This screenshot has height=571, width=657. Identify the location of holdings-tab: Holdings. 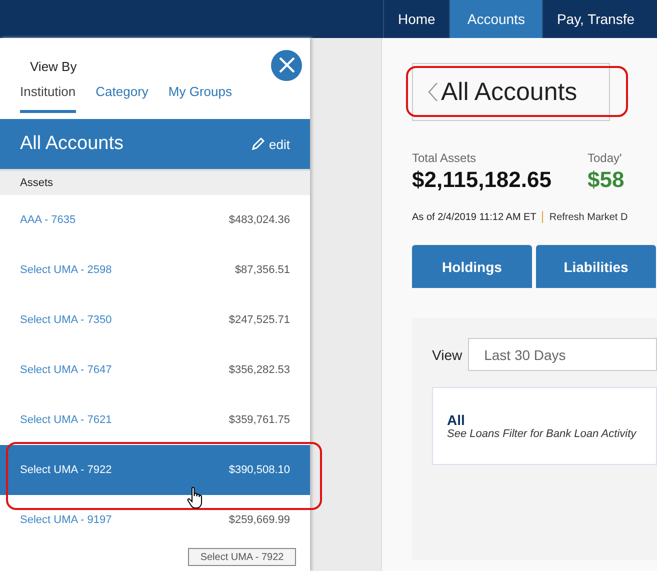
(472, 266).